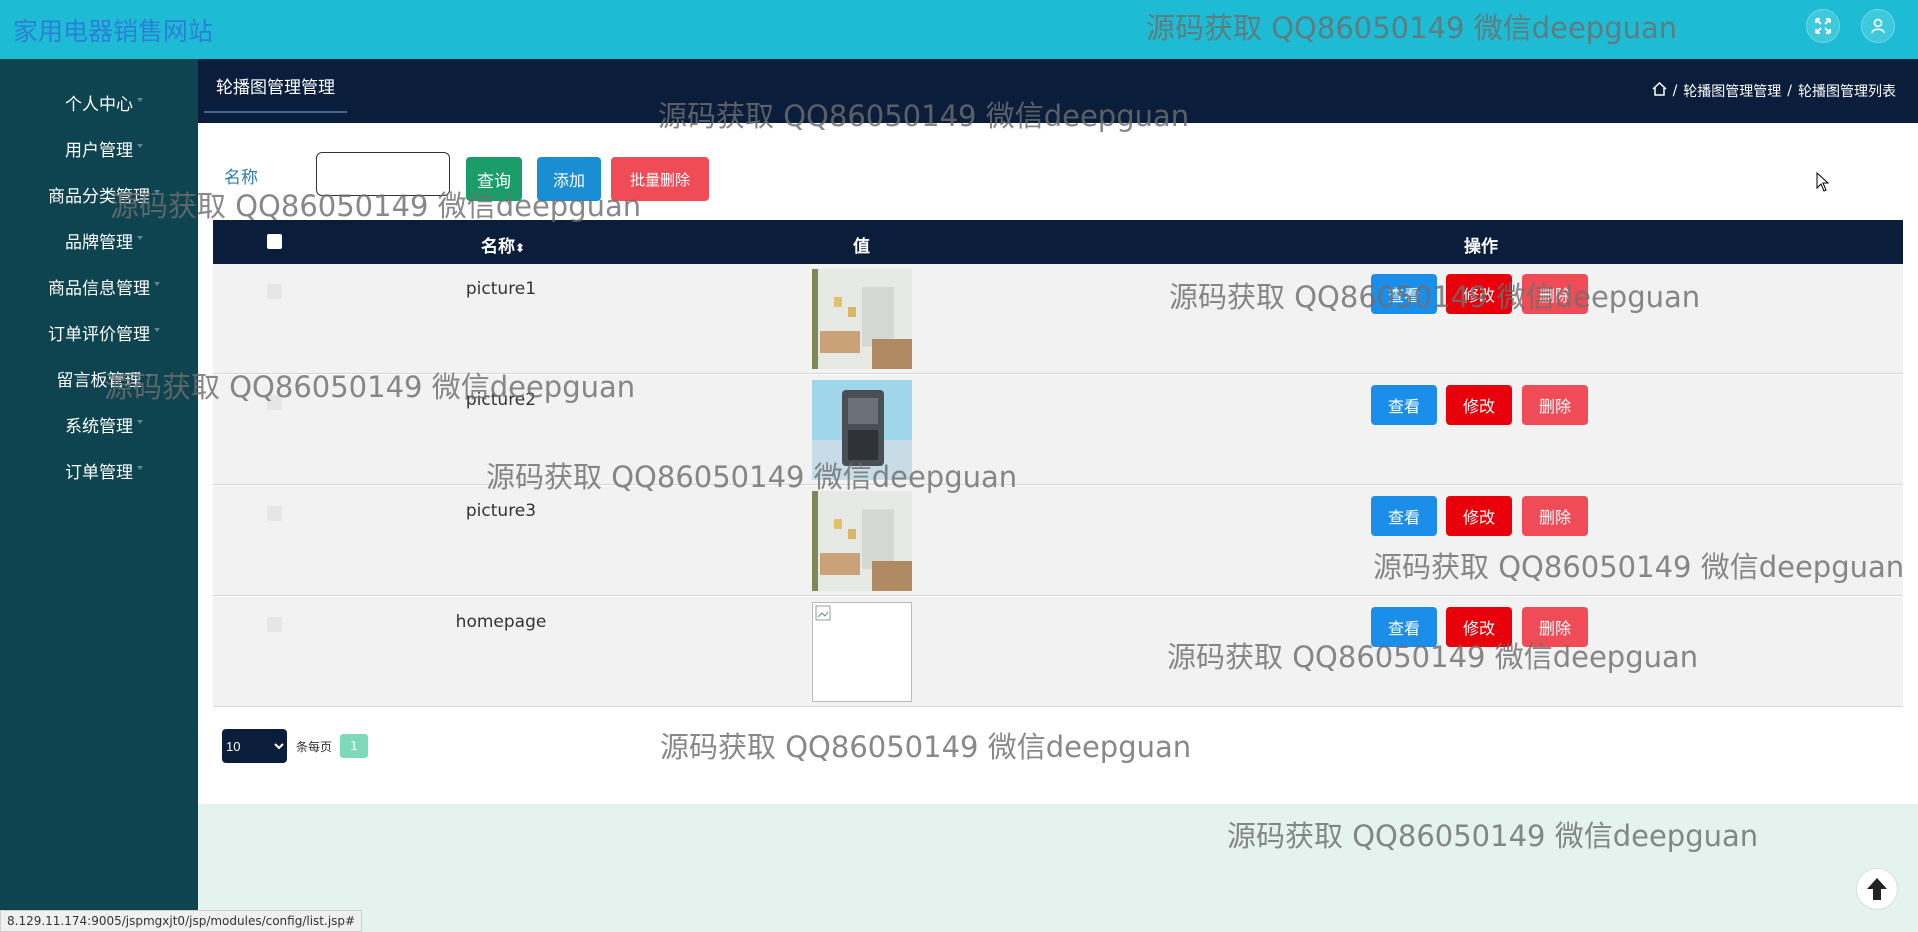 The width and height of the screenshot is (1918, 932). Describe the element at coordinates (241, 178) in the screenshot. I see `search-label: 名称` at that location.